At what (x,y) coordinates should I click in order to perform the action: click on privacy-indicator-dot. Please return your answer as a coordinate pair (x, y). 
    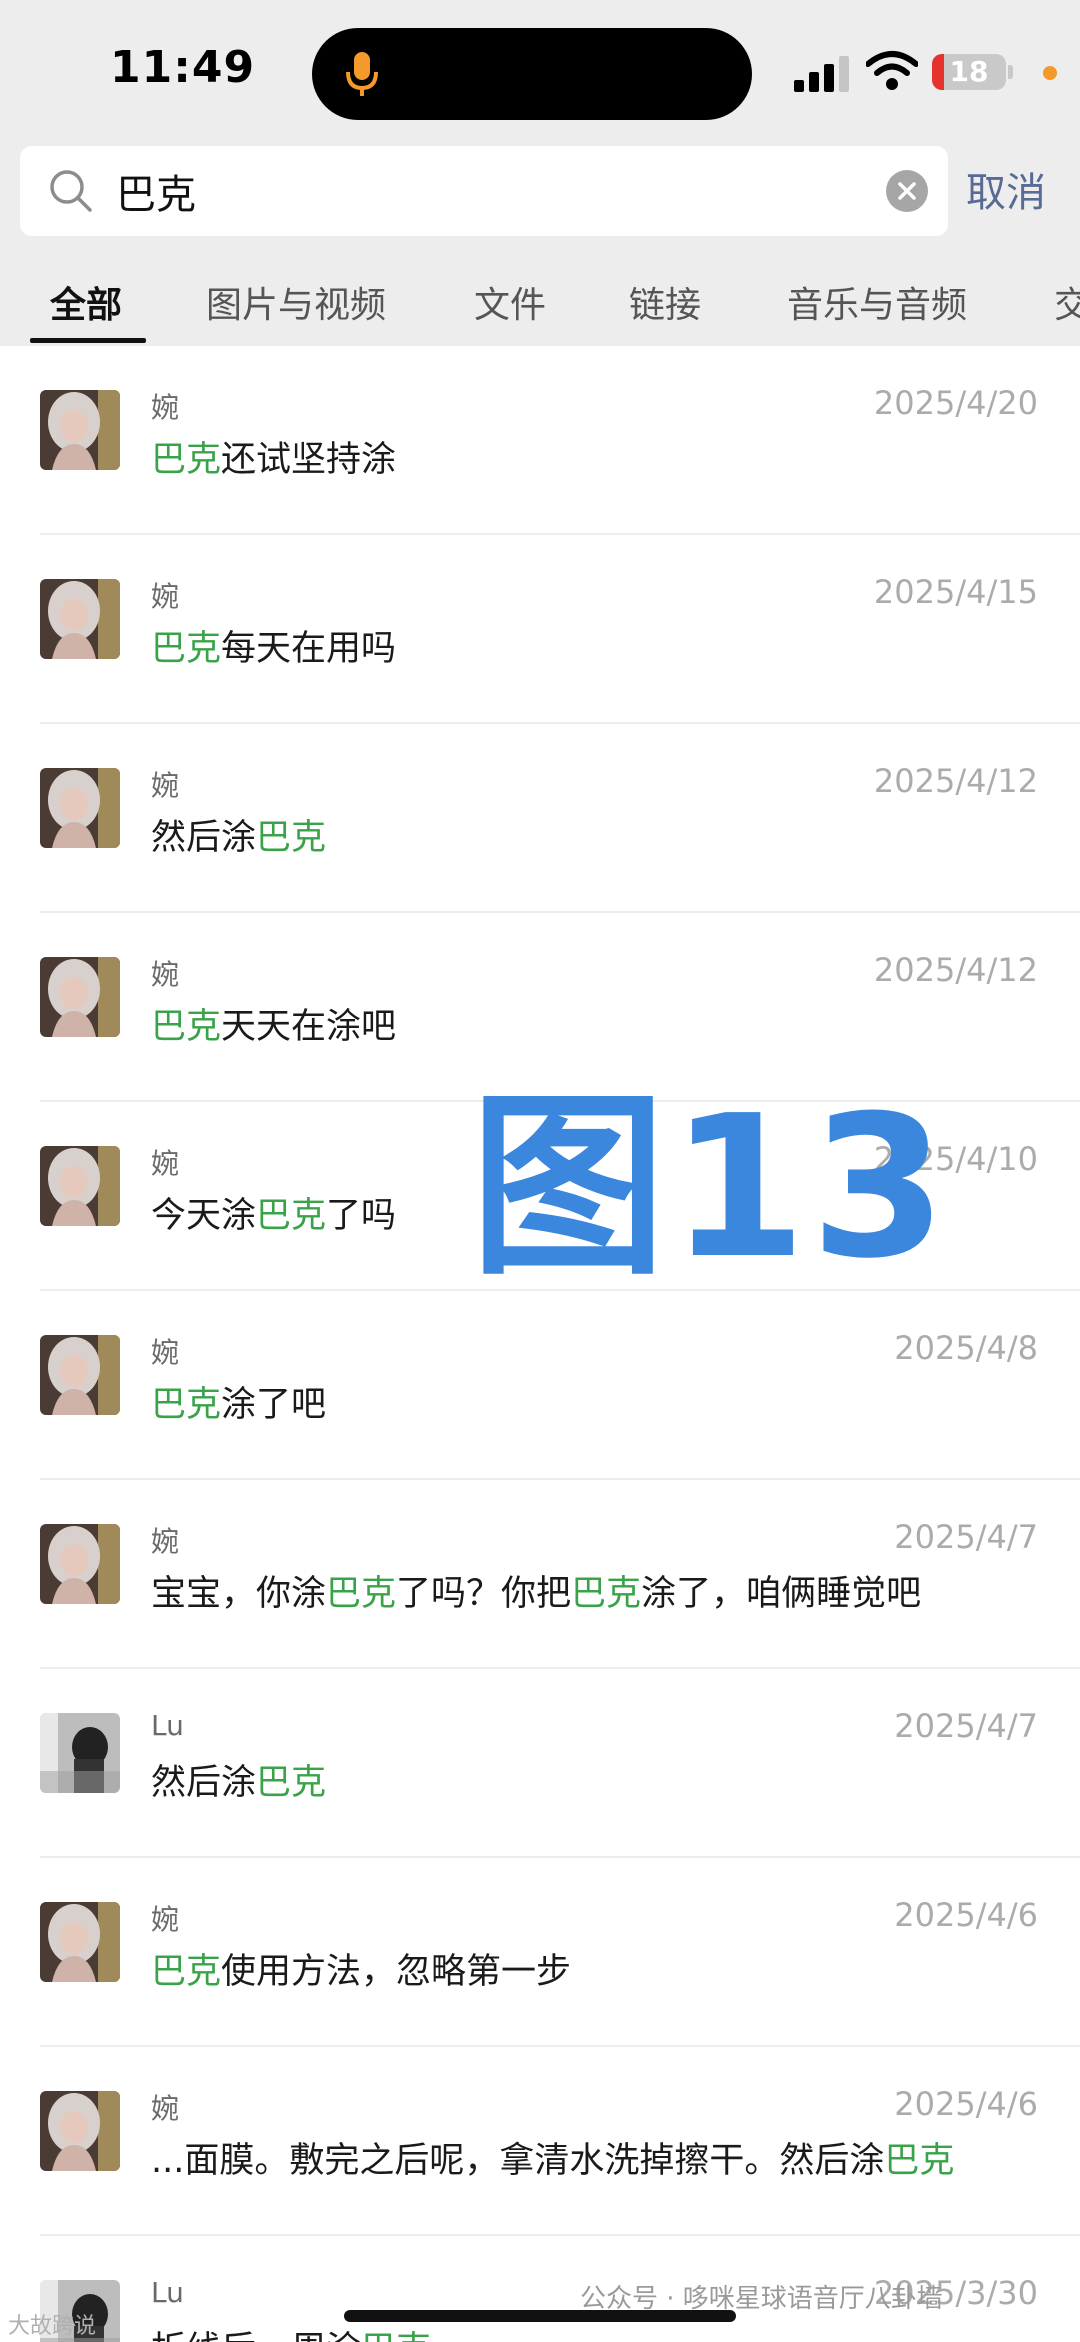
    Looking at the image, I should click on (1050, 73).